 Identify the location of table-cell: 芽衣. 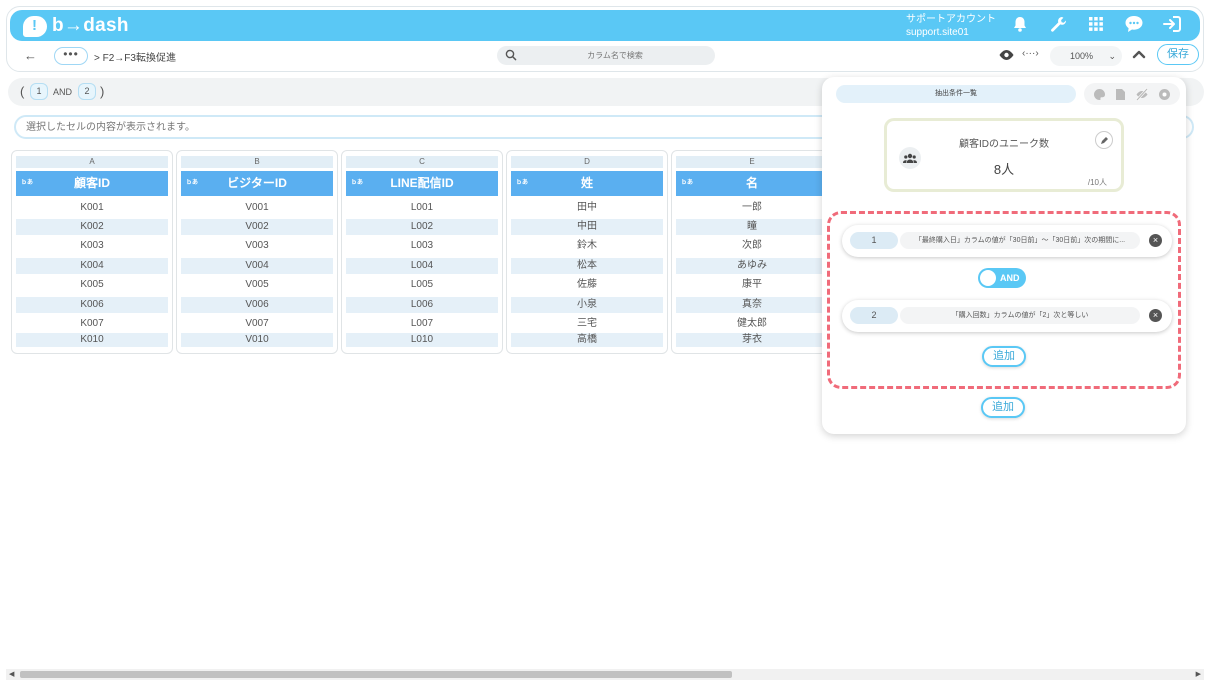
(752, 340).